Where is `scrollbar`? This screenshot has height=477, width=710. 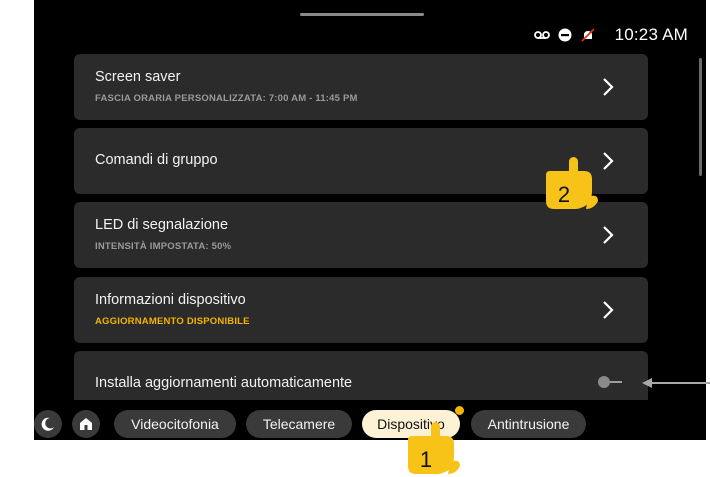
scrollbar is located at coordinates (700, 117).